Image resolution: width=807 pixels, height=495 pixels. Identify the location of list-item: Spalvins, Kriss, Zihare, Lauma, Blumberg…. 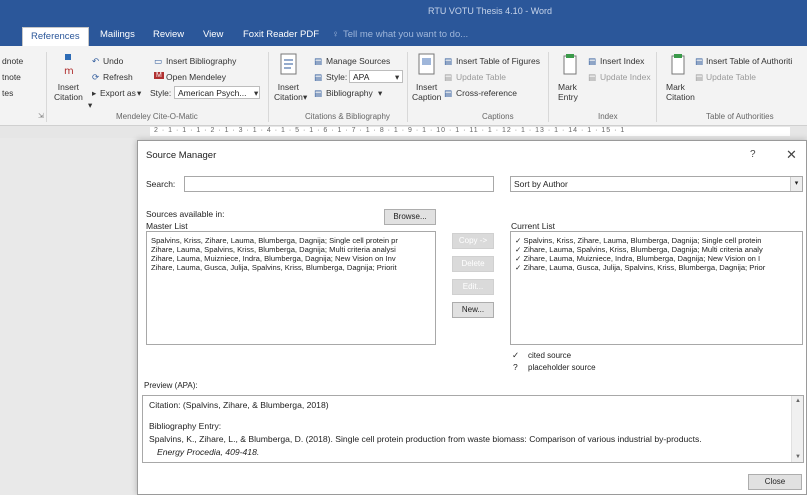
(274, 240).